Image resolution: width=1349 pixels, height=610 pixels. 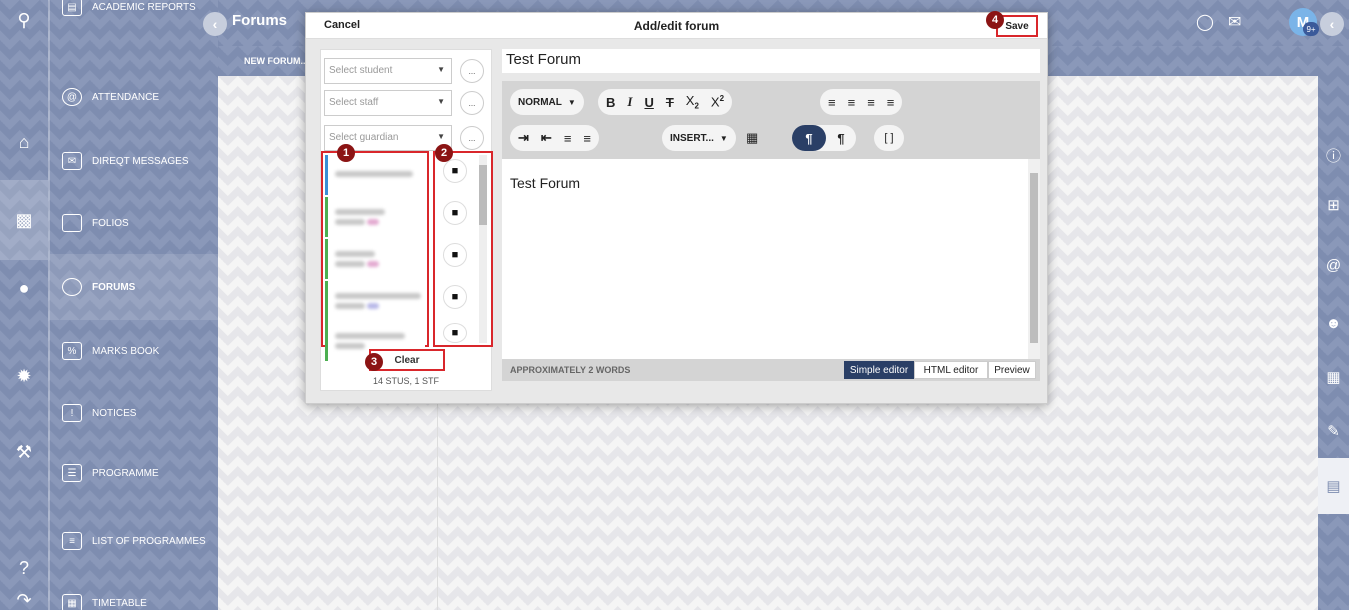 I want to click on strikethrough-icon: T, so click(x=670, y=102).